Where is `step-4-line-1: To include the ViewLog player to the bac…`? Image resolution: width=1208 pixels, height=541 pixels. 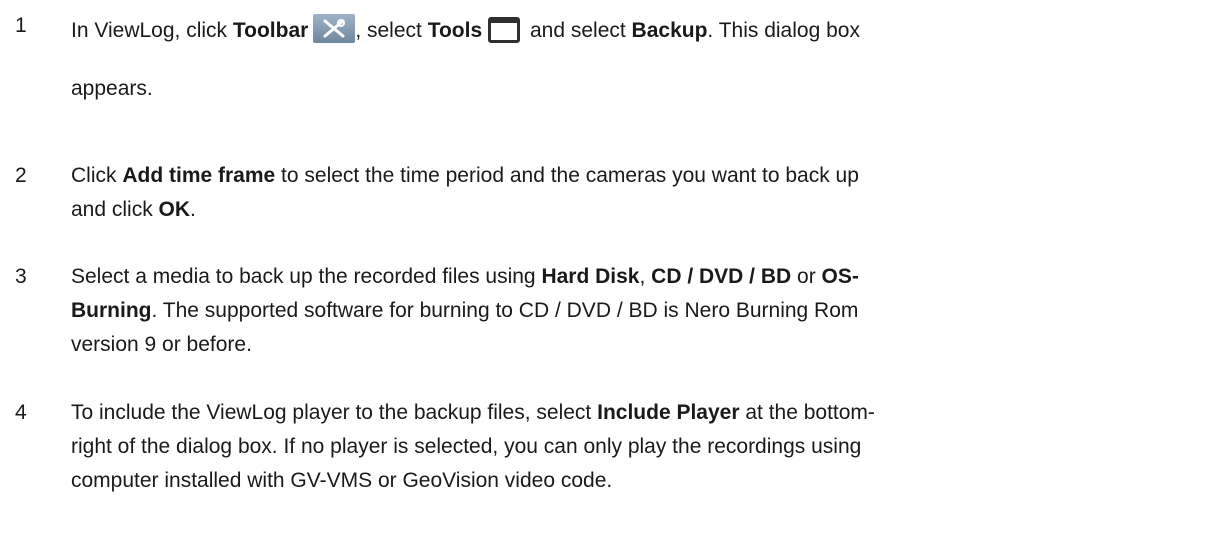
step-4-line-1: To include the ViewLog player to the bac… is located at coordinates (473, 412).